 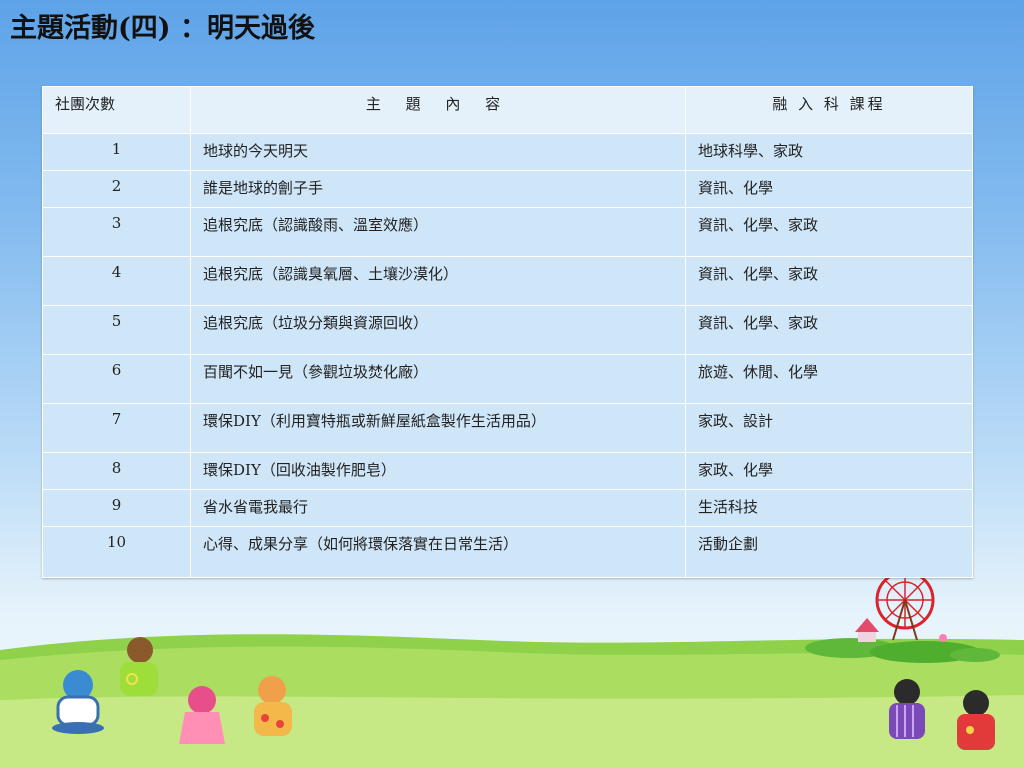 What do you see at coordinates (116, 110) in the screenshot?
I see `column-header-session: 社團次數` at bounding box center [116, 110].